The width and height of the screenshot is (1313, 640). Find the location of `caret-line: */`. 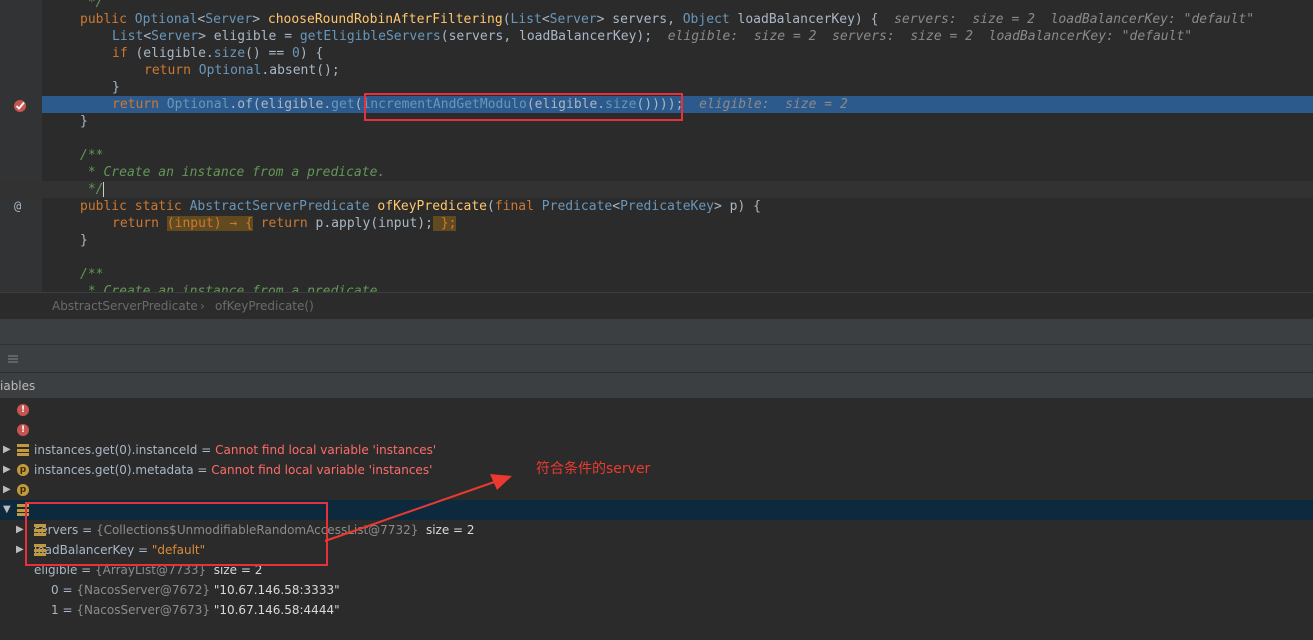

caret-line: */ is located at coordinates (656, 189).